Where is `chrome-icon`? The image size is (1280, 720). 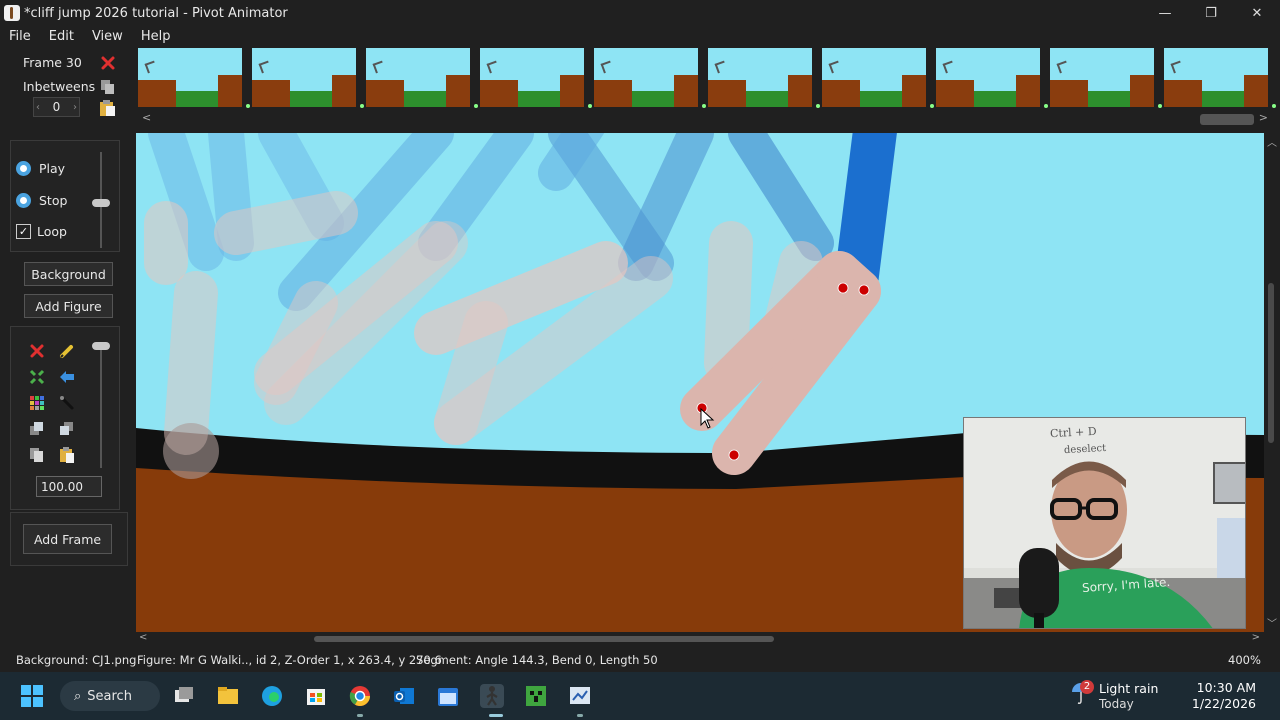 chrome-icon is located at coordinates (360, 696).